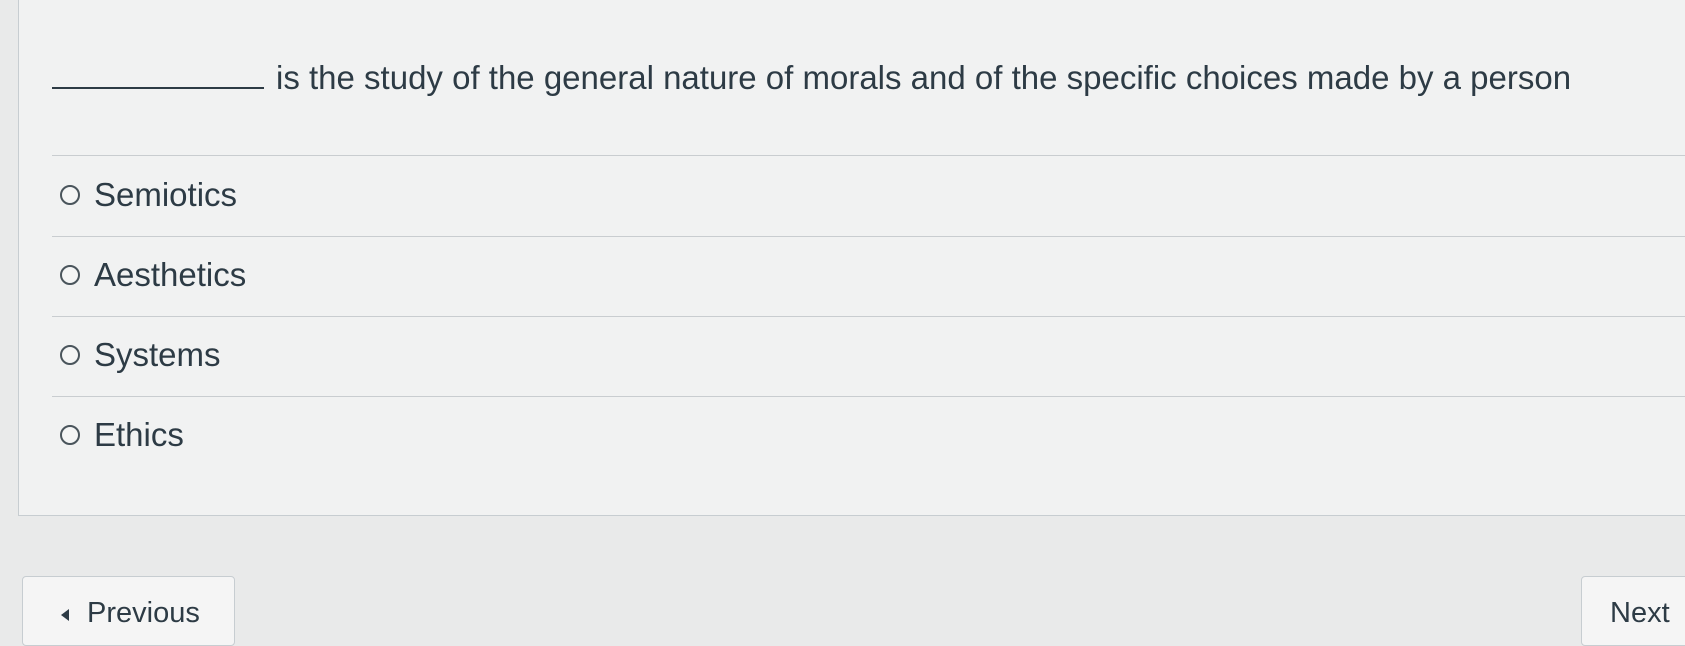 The width and height of the screenshot is (1685, 646). What do you see at coordinates (157, 354) in the screenshot?
I see `answer-label: Systems` at bounding box center [157, 354].